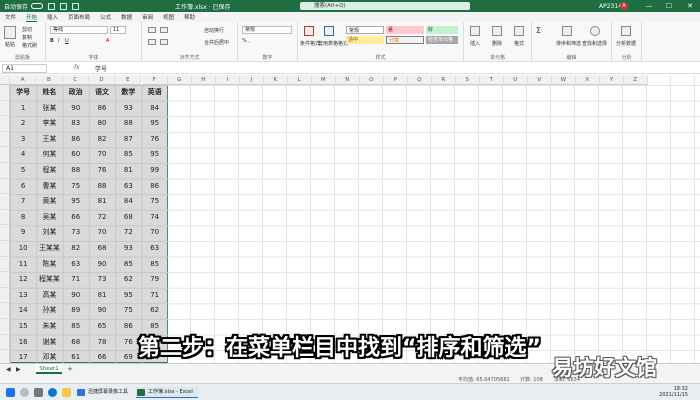  I want to click on table-cell: 95, so click(128, 296).